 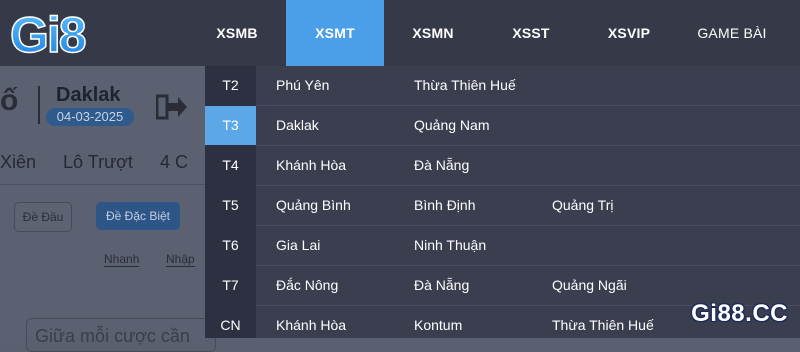 What do you see at coordinates (230, 165) in the screenshot?
I see `day-label: T4` at bounding box center [230, 165].